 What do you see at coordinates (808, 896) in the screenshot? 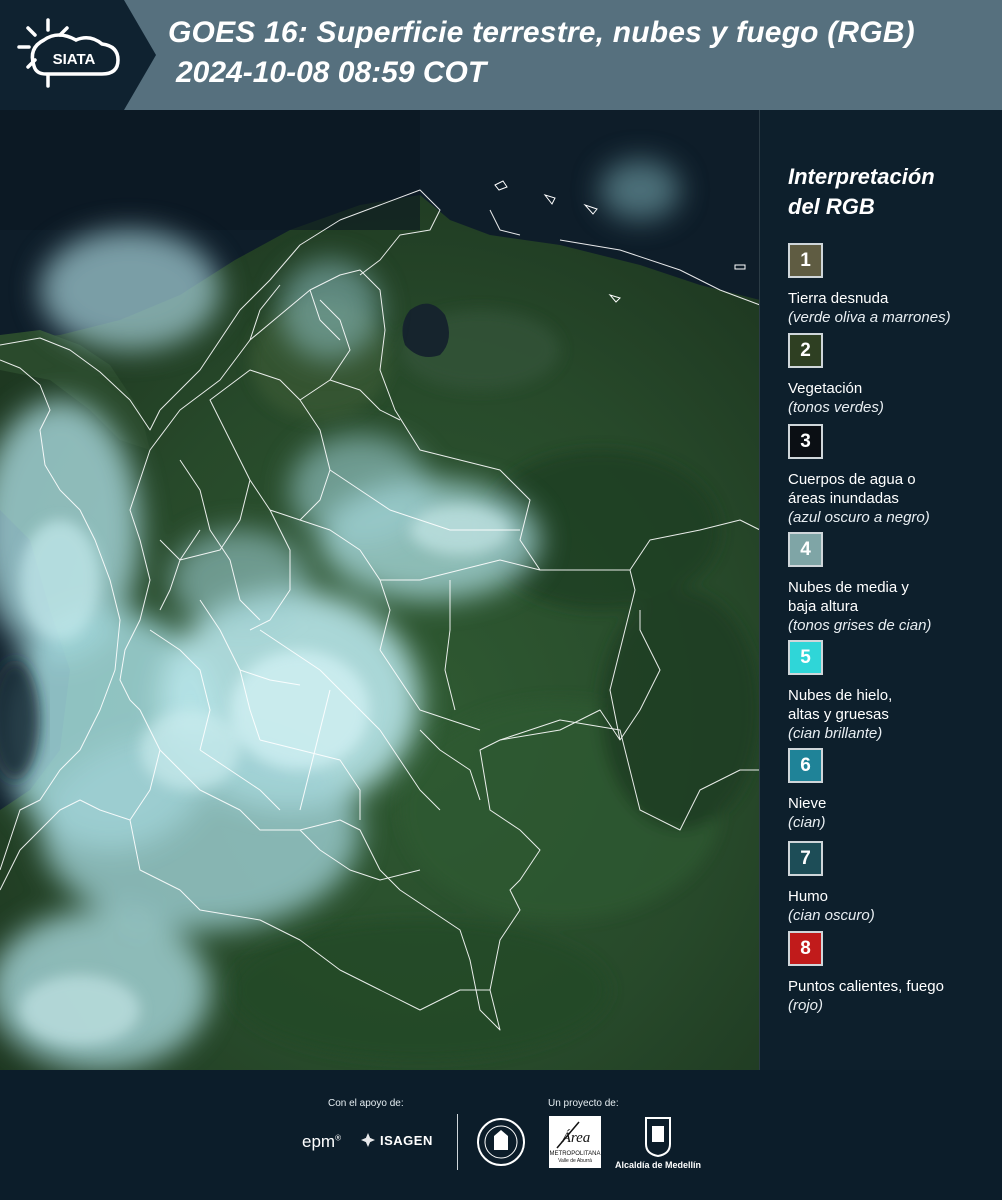
I see `legend-label: Humo` at bounding box center [808, 896].